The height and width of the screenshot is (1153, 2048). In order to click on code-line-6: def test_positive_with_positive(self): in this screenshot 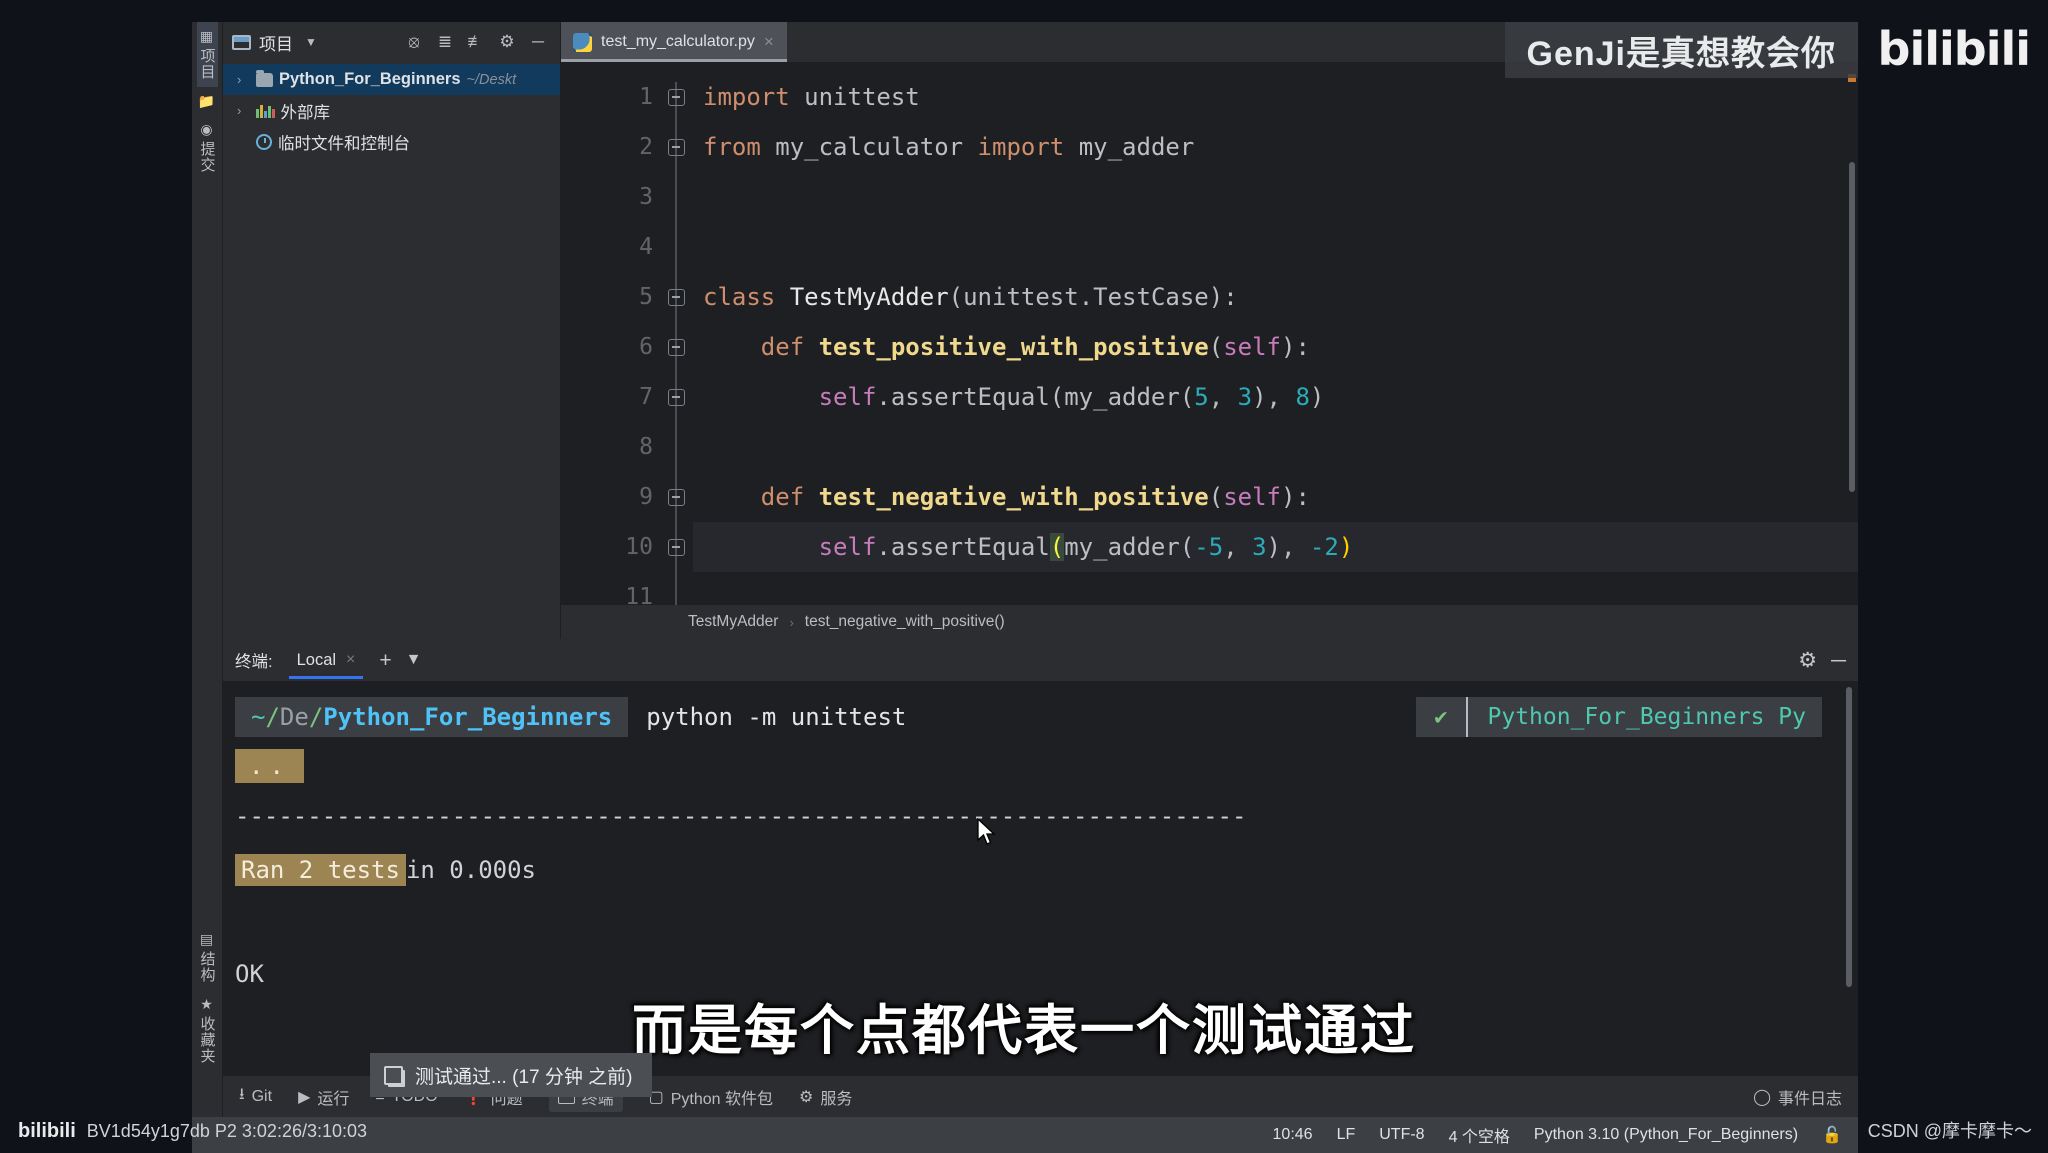, I will do `click(1275, 347)`.